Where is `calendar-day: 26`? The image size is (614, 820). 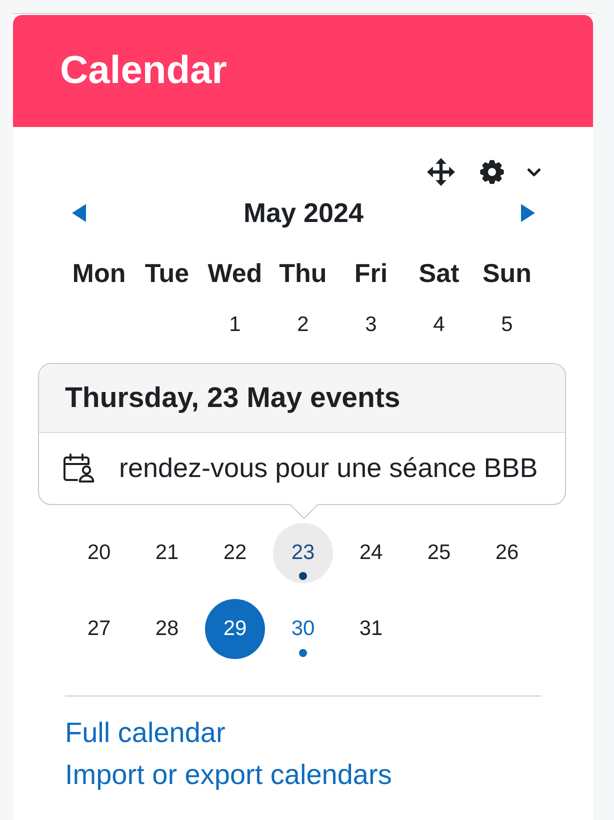
calendar-day: 26 is located at coordinates (507, 553).